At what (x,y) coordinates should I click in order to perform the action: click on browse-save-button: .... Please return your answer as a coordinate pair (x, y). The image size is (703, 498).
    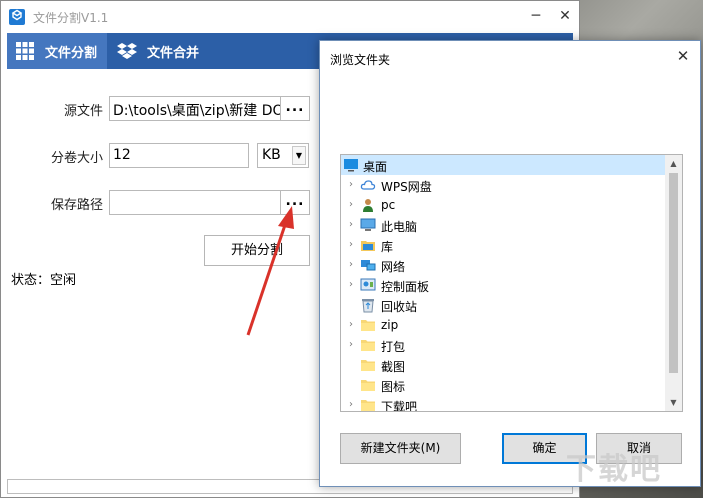
    Looking at the image, I should click on (295, 202).